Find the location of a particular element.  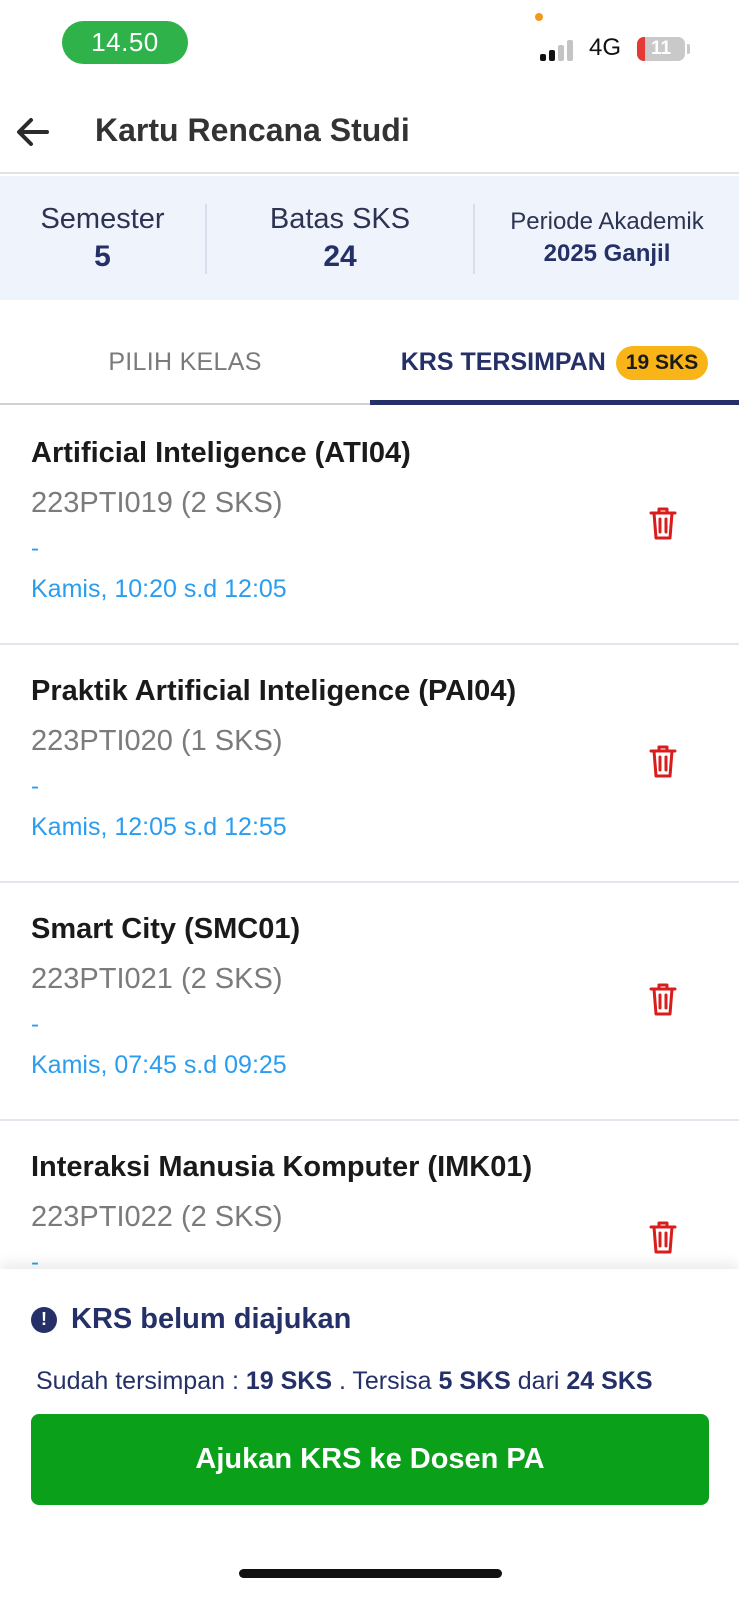

battery-icon: 11 is located at coordinates (661, 49).